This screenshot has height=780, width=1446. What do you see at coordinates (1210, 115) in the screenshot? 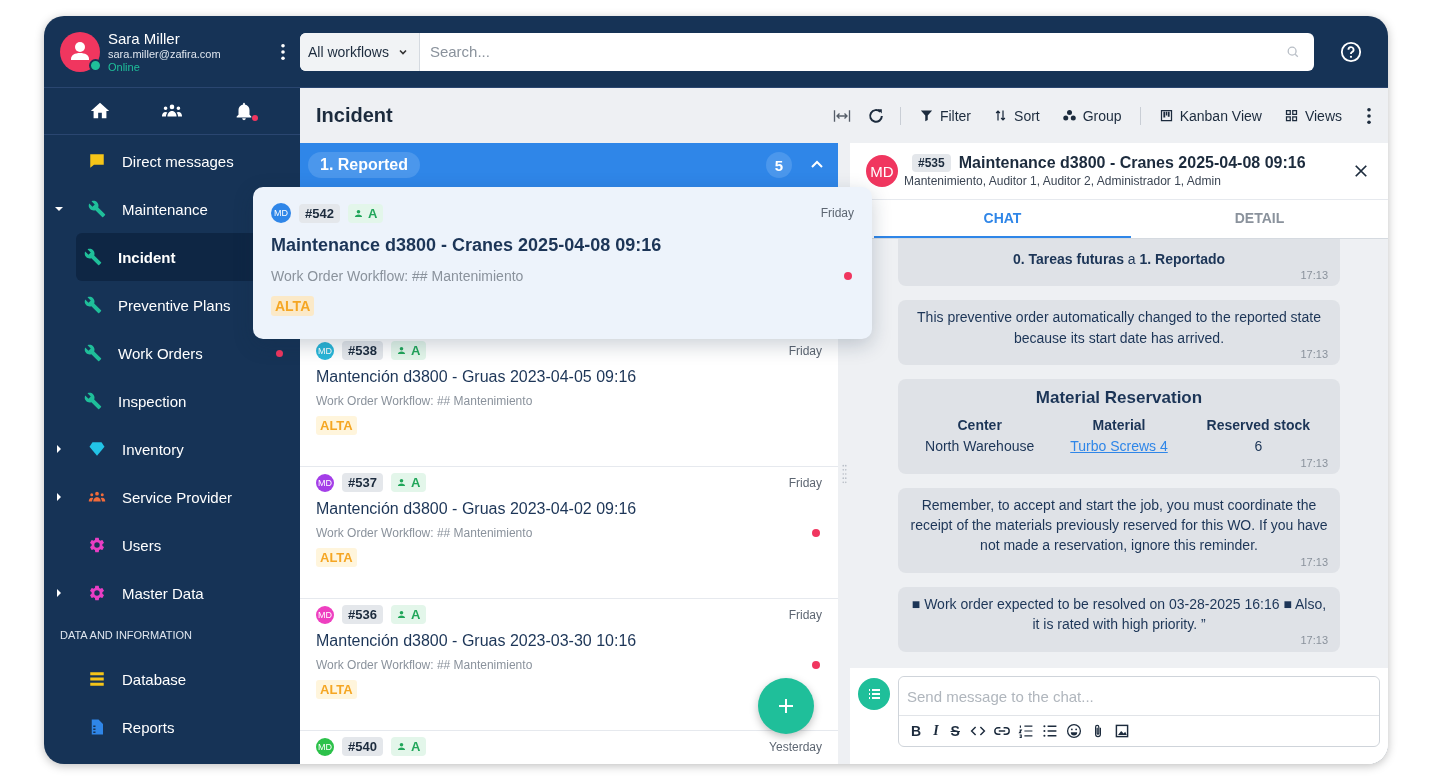
I see `toolbar-button: Kanban View` at bounding box center [1210, 115].